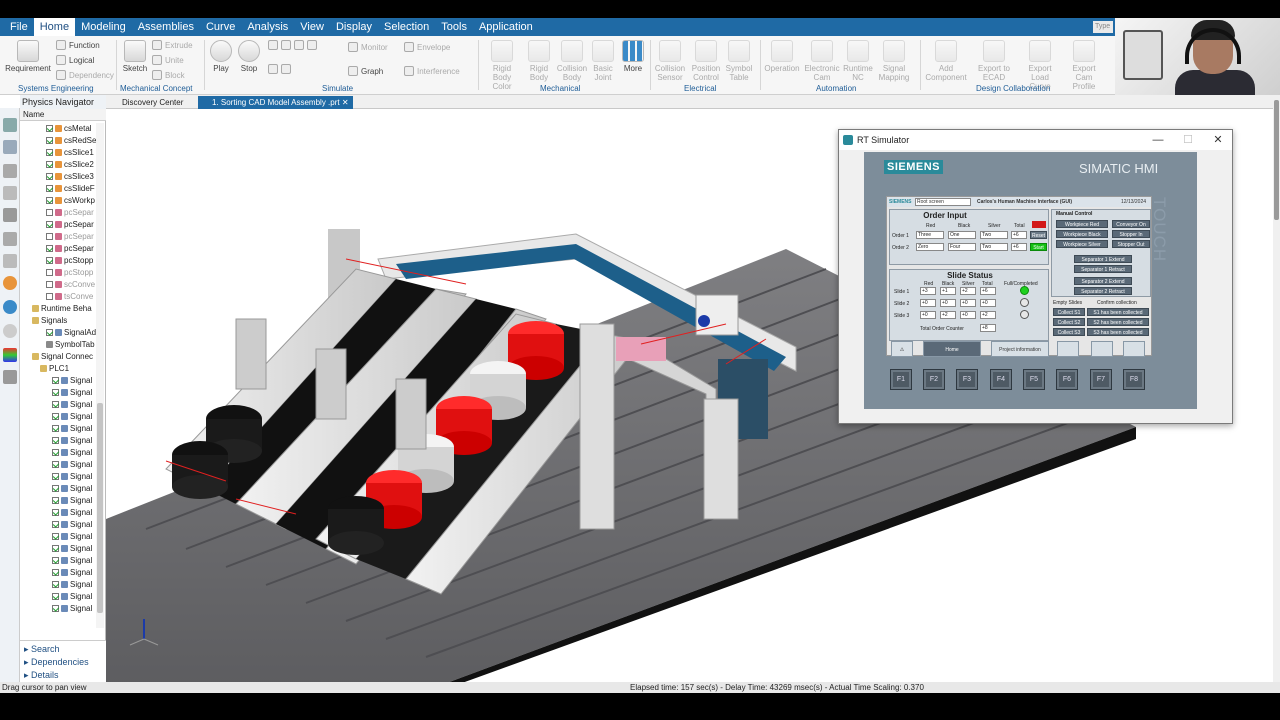 The height and width of the screenshot is (720, 1280). I want to click on unite-button: Unite, so click(168, 60).